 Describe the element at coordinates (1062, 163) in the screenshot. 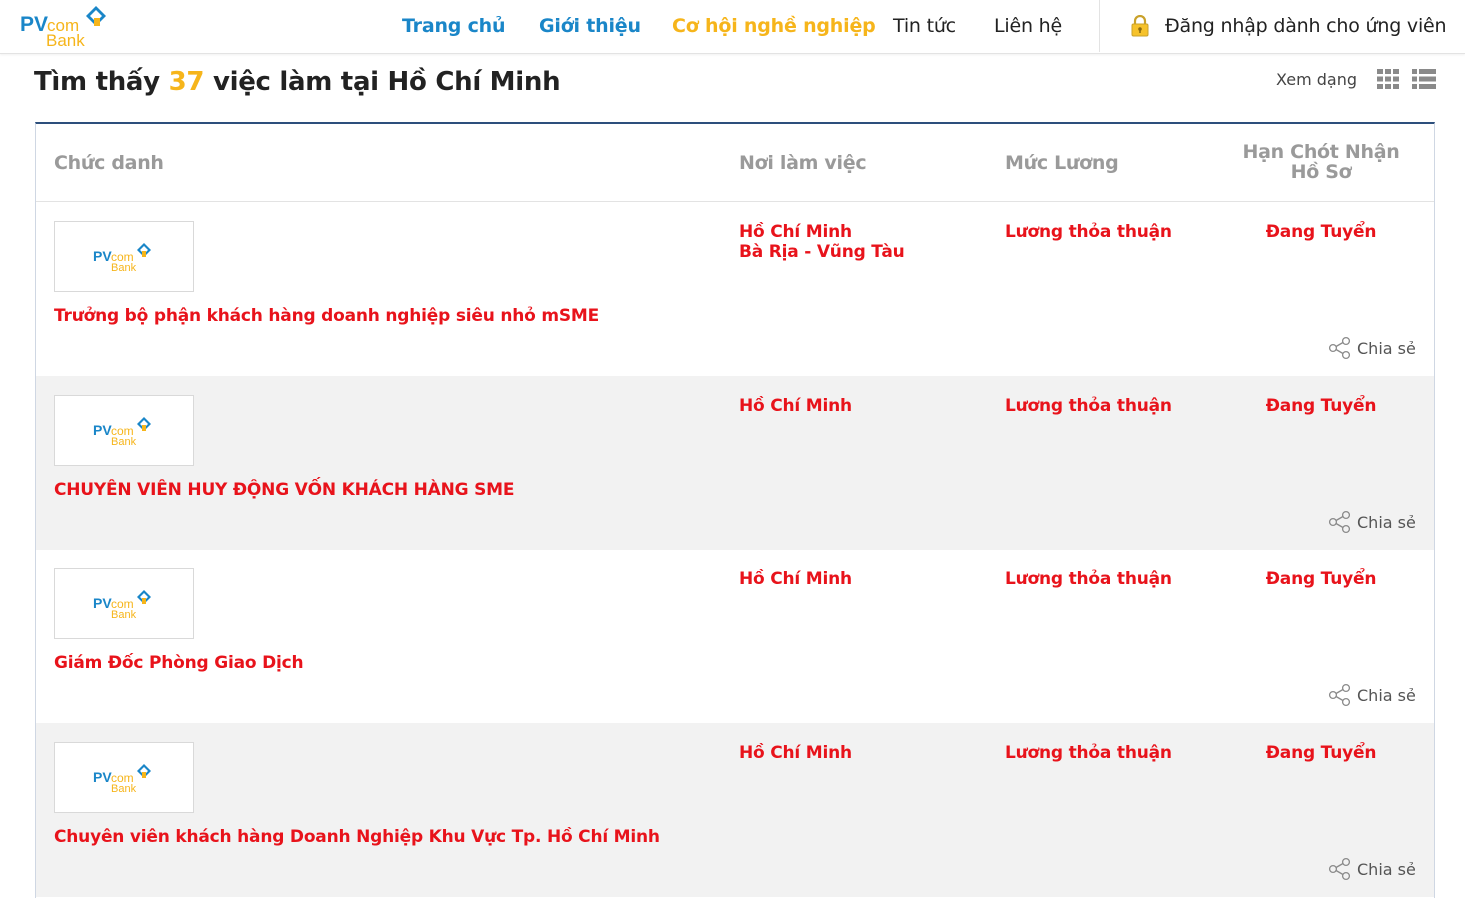

I see `column-header-salary: Mức Lương` at that location.